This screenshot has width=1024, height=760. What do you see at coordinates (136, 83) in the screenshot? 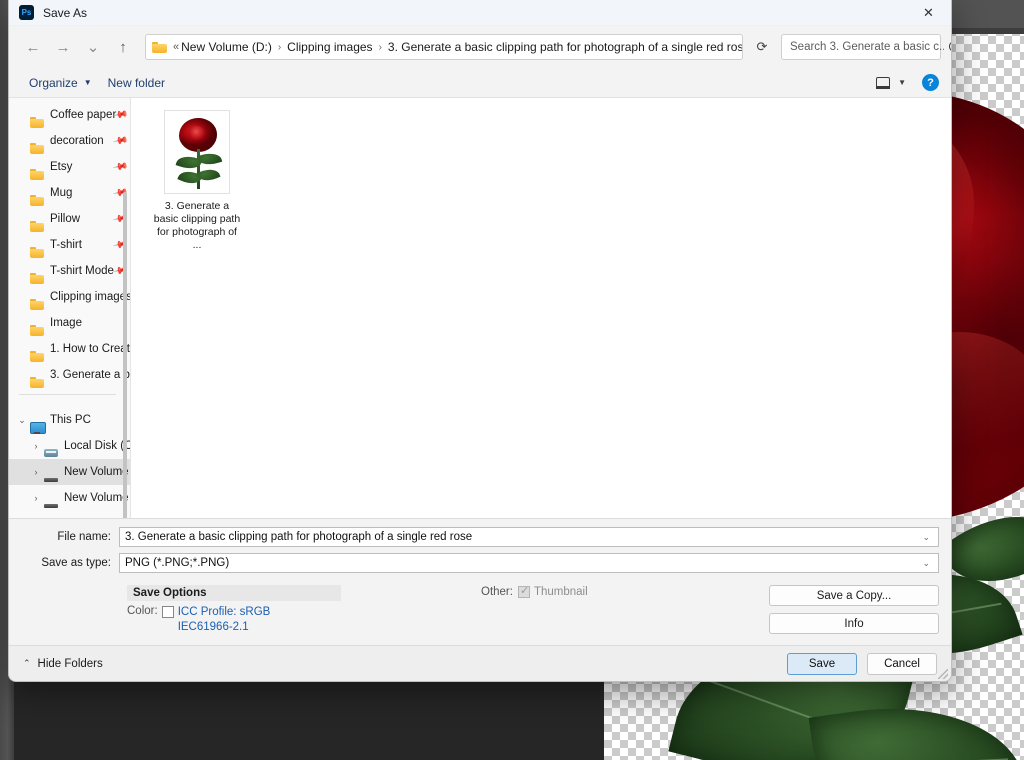
I see `new-folder-button: New folder` at bounding box center [136, 83].